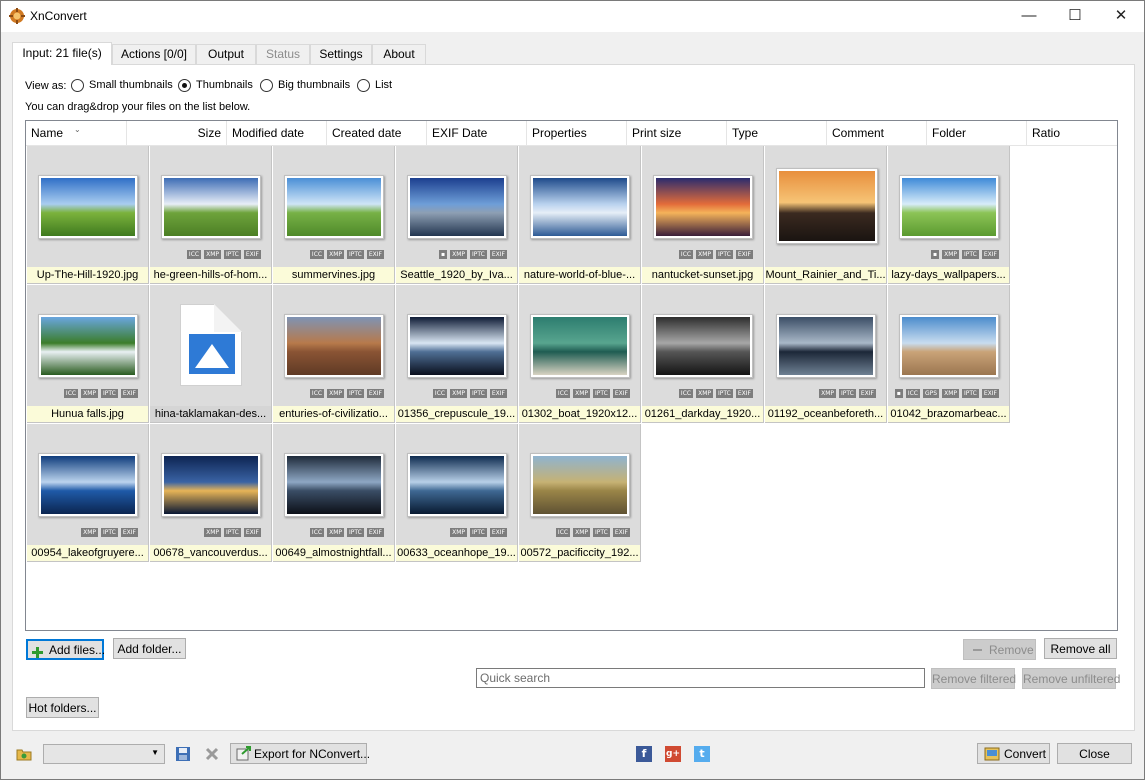 The height and width of the screenshot is (780, 1145). What do you see at coordinates (1075, 16) in the screenshot?
I see `maximize-button: ☐` at bounding box center [1075, 16].